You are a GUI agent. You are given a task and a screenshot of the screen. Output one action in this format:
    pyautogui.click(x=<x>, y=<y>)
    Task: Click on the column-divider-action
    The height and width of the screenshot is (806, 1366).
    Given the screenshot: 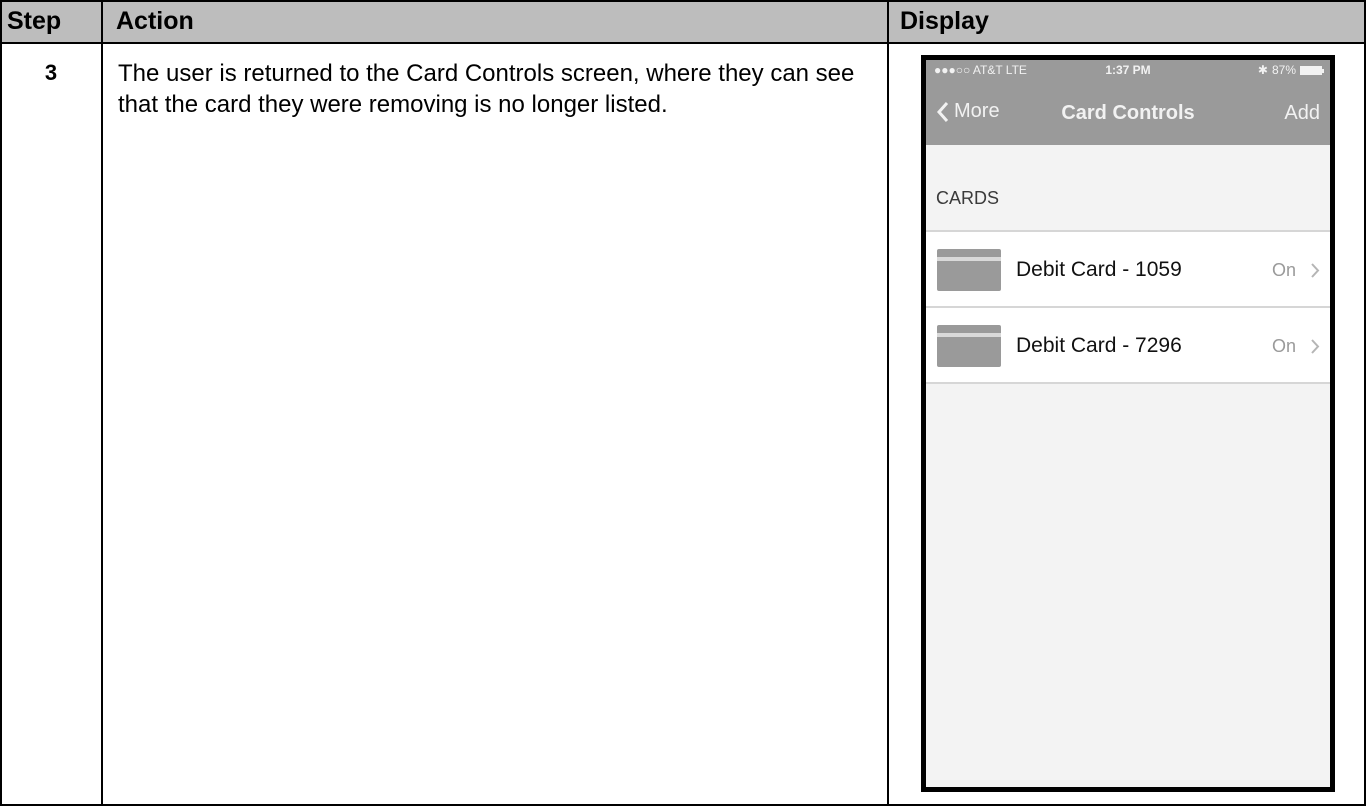 What is the action you would take?
    pyautogui.click(x=888, y=403)
    